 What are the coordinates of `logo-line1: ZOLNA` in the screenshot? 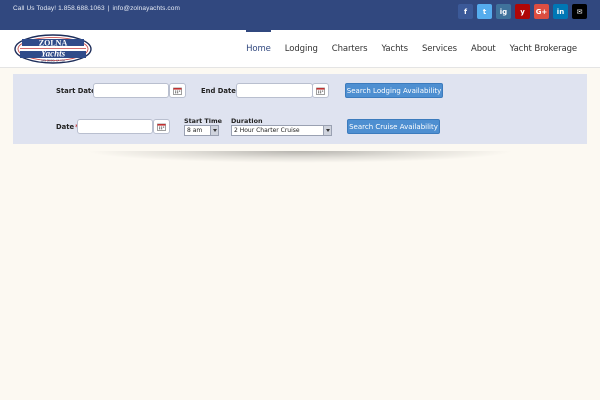 It's located at (53, 42).